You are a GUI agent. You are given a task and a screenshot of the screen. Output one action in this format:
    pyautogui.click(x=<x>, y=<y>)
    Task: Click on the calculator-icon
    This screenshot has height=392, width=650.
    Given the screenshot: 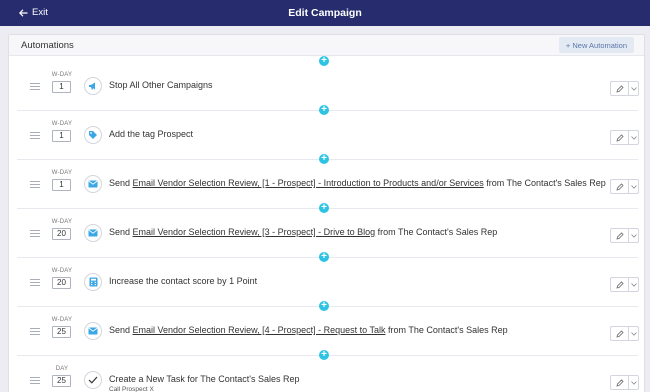 What is the action you would take?
    pyautogui.click(x=93, y=282)
    